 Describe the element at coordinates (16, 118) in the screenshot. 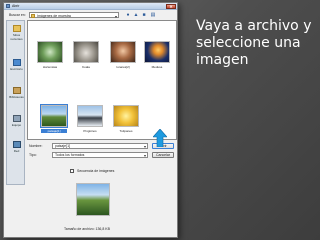

I see `computer-icon` at that location.